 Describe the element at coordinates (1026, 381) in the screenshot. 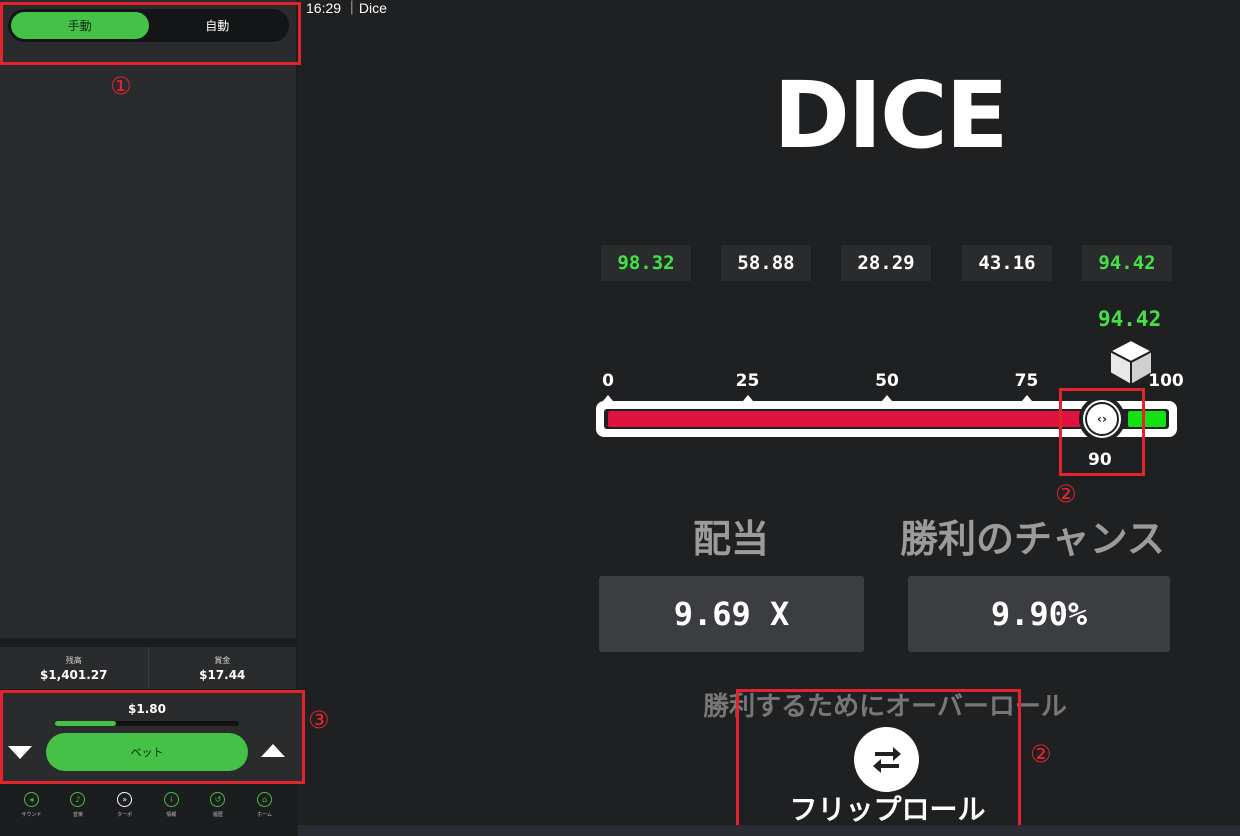

I see `slider-tick-label: 75` at that location.